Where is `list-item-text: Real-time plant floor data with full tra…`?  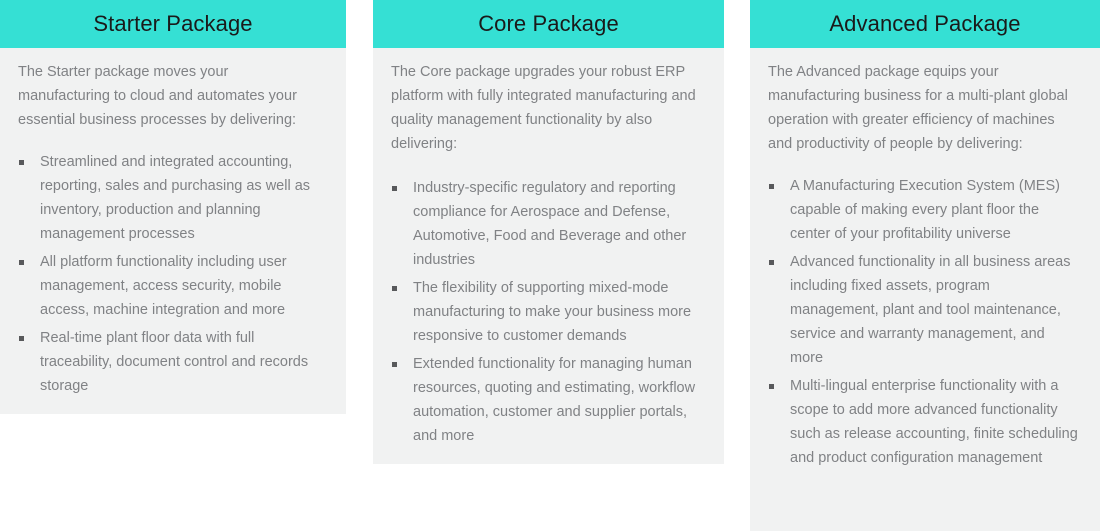
list-item-text: Real-time plant floor data with full tra… is located at coordinates (174, 362).